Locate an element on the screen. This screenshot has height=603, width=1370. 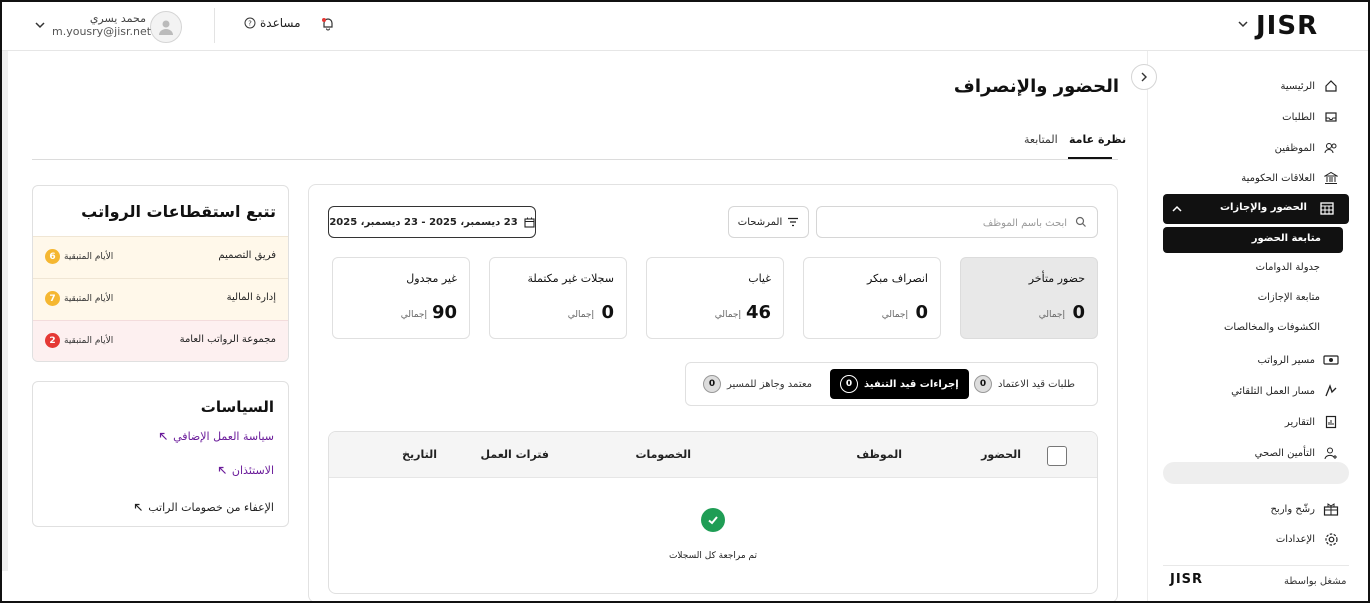
column-header-attendance: الحضور is located at coordinates (1001, 454).